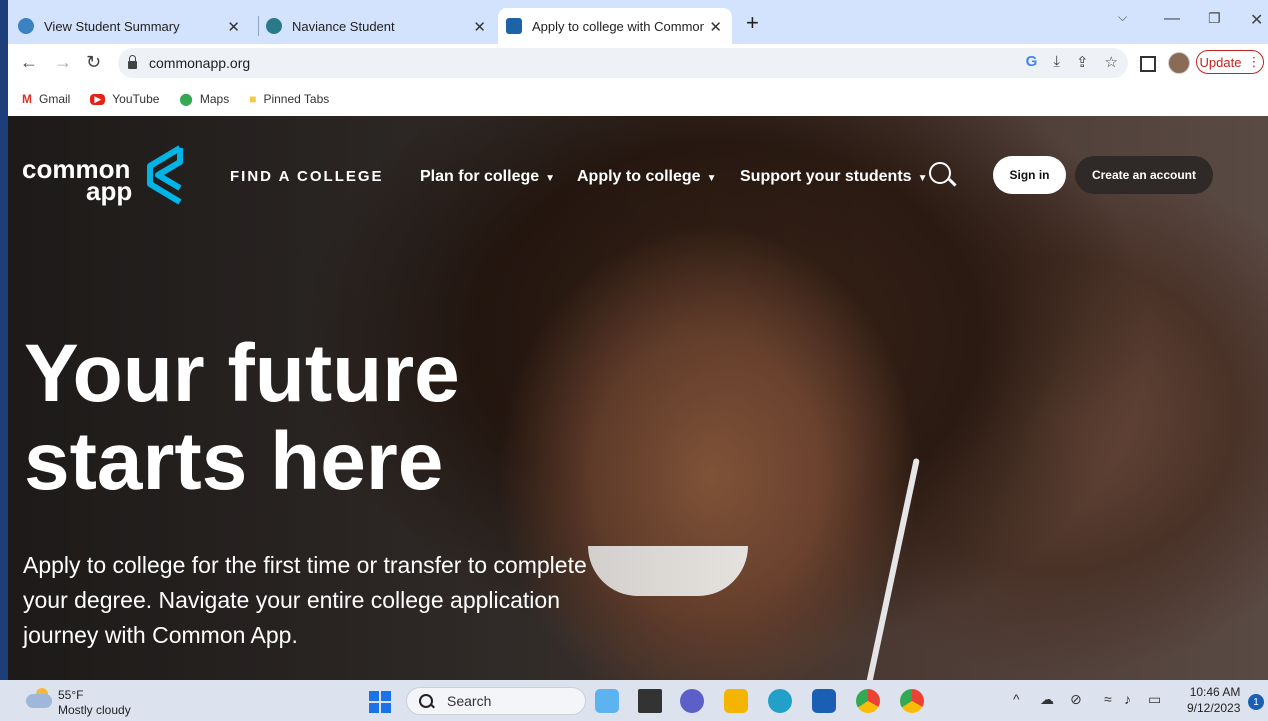  I want to click on lock-icon, so click(132, 62).